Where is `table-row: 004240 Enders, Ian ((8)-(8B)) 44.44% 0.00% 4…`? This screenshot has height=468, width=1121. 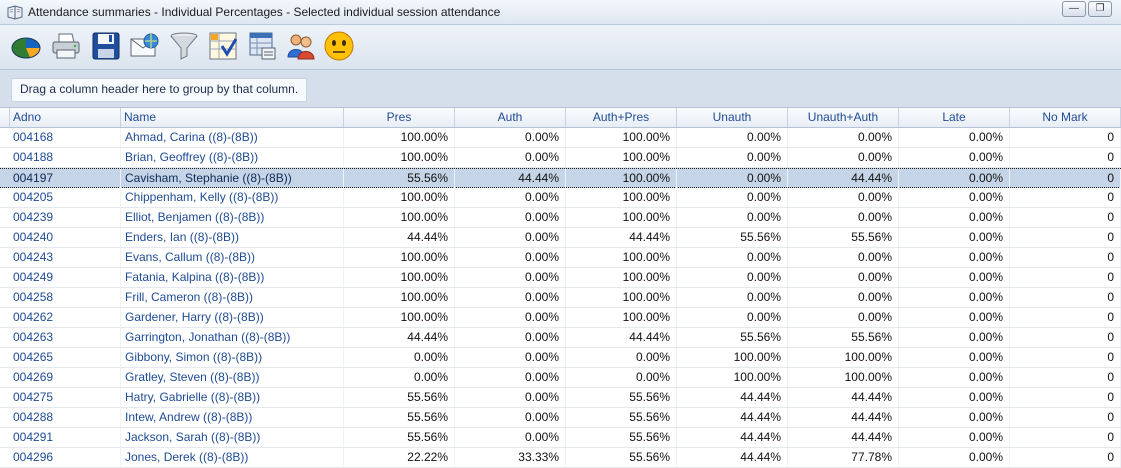
table-row: 004240 Enders, Ian ((8)-(8B)) 44.44% 0.00% 4… is located at coordinates (560, 238).